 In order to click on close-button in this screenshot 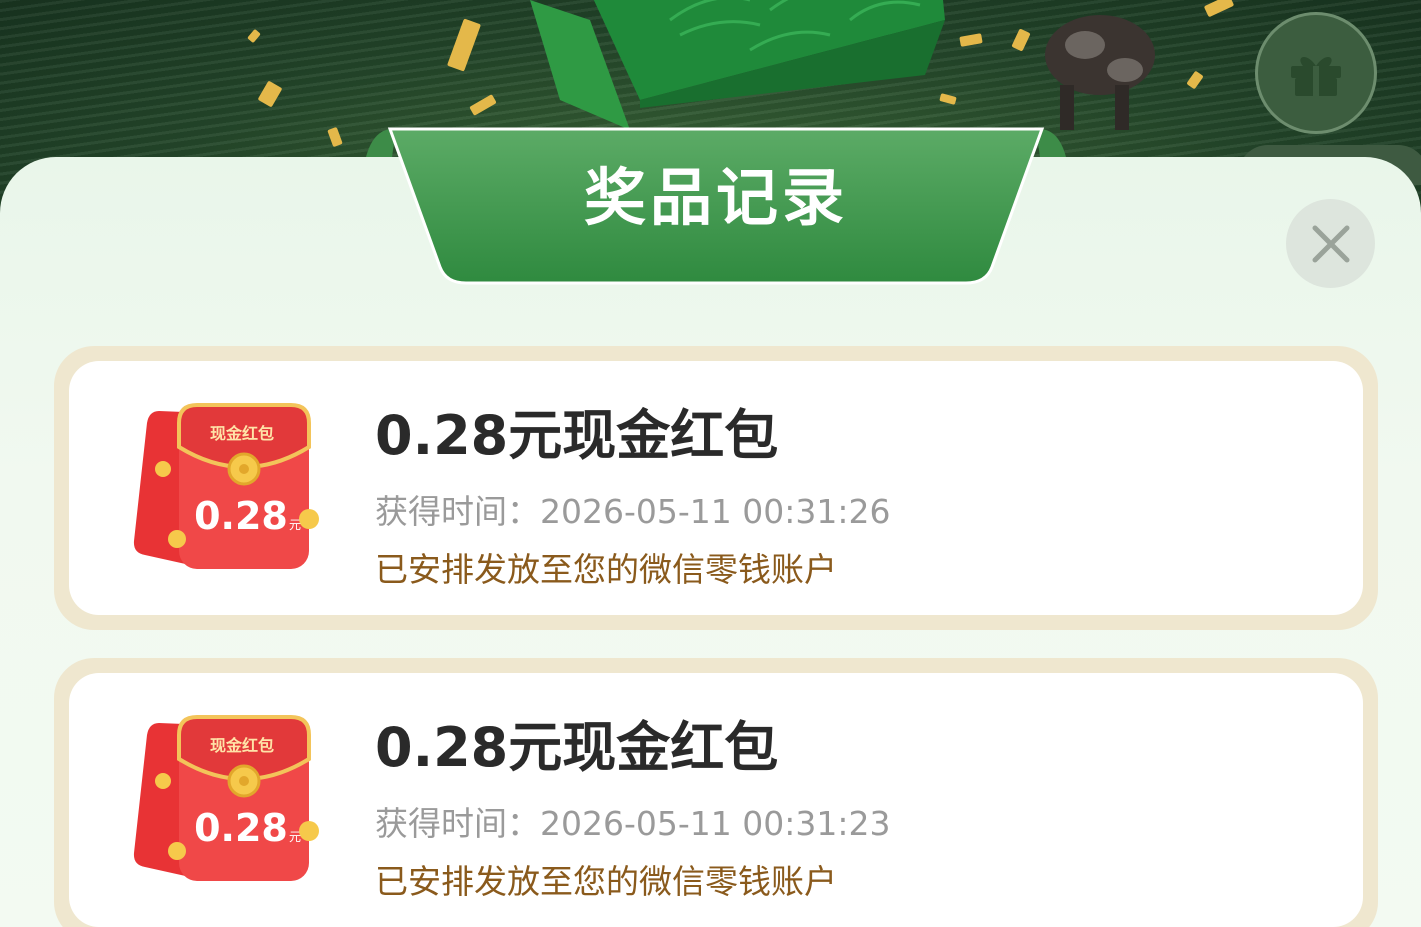, I will do `click(1330, 243)`.